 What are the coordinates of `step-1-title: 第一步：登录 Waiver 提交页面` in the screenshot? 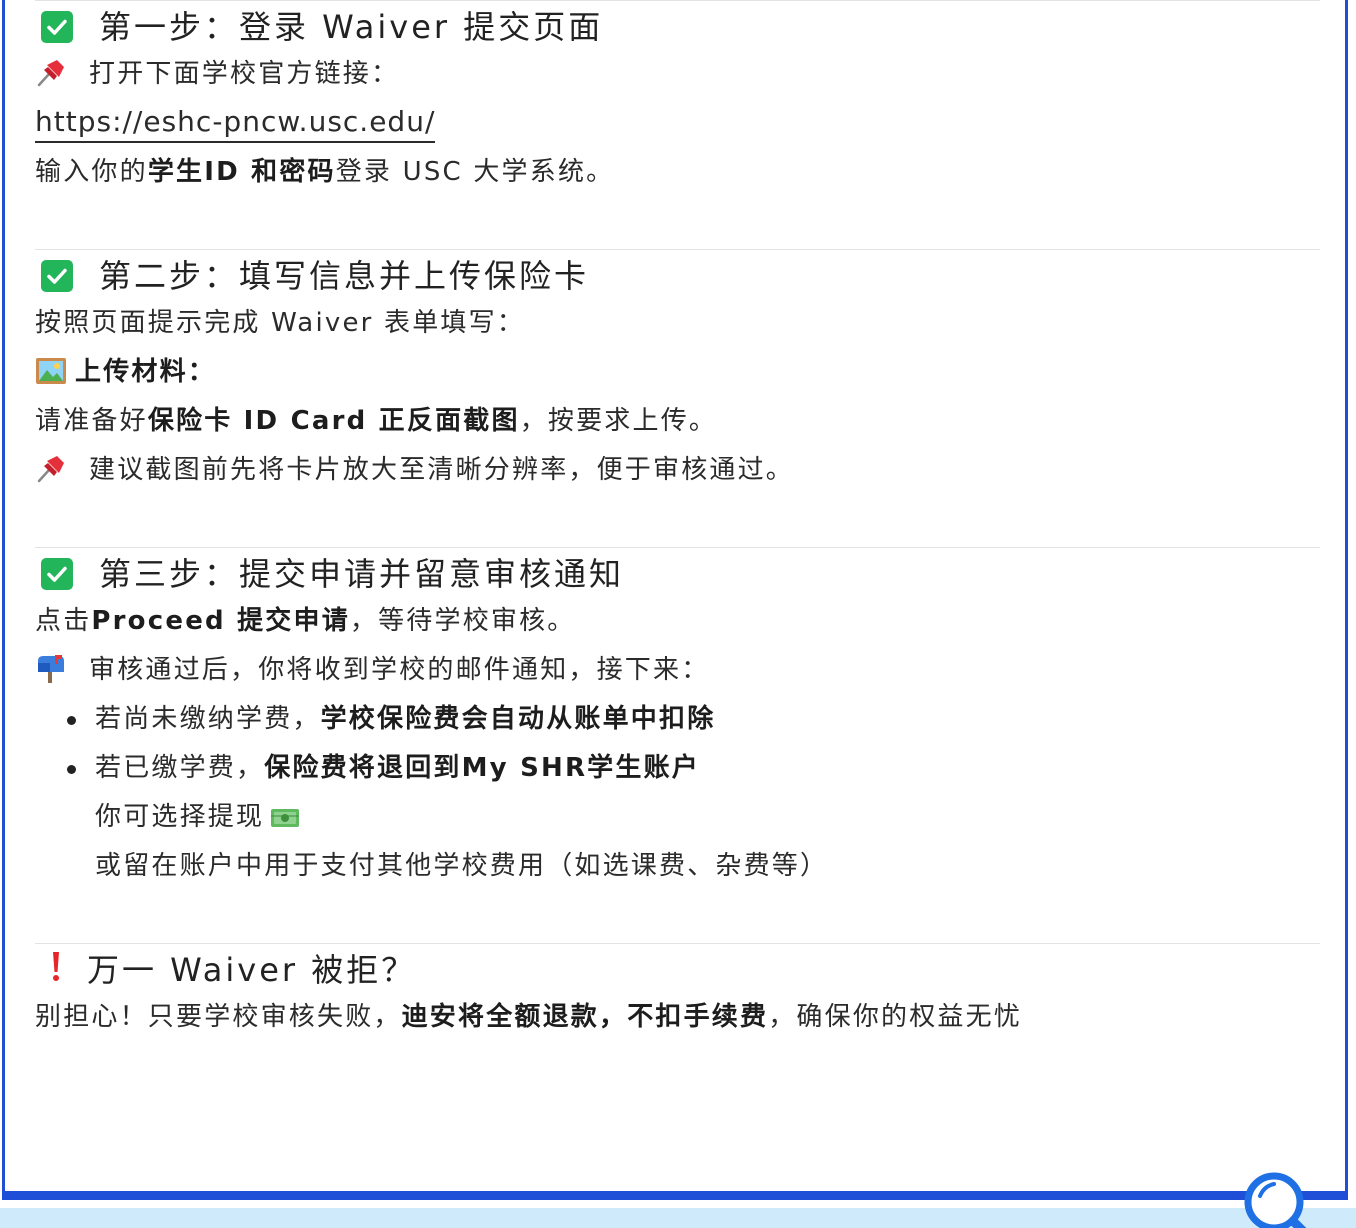 It's located at (351, 27).